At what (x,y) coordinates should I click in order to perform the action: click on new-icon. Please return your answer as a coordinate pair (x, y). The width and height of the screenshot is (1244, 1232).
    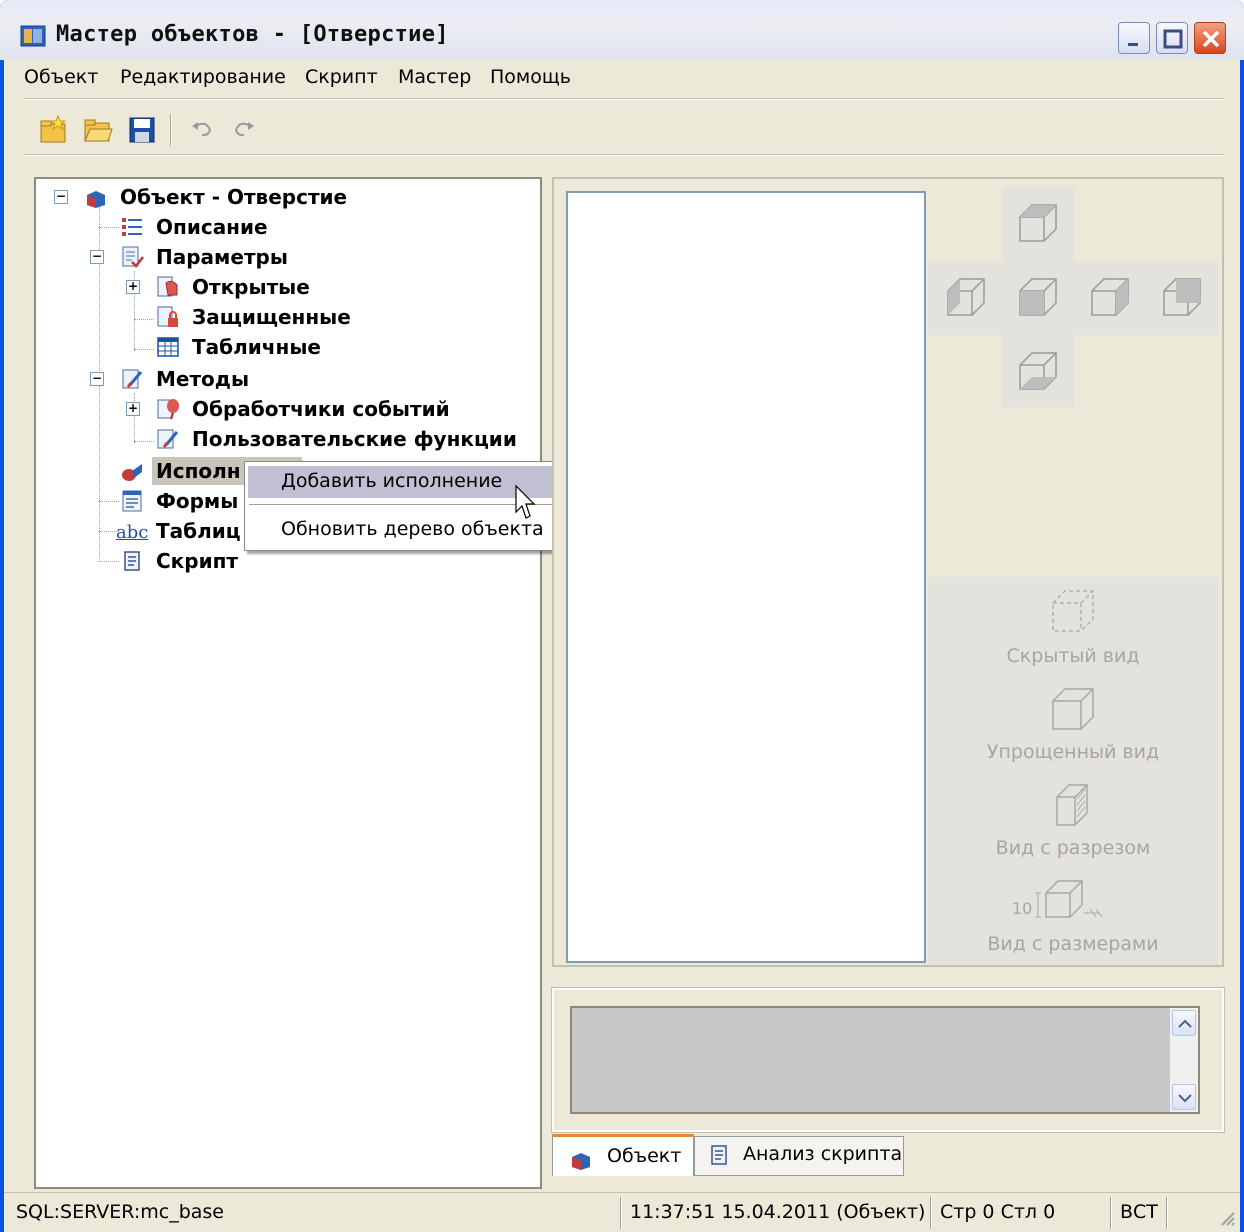
    Looking at the image, I should click on (54, 130).